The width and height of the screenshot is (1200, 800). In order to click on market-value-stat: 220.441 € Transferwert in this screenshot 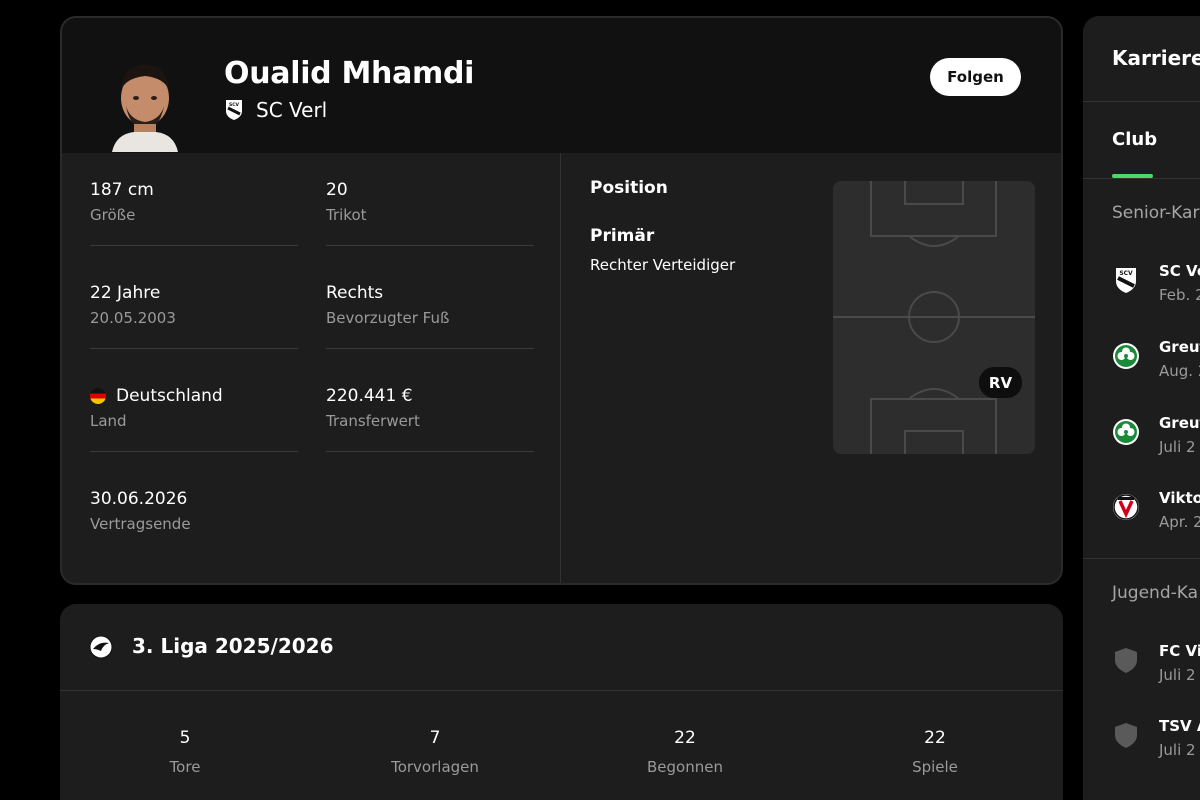, I will do `click(430, 405)`.